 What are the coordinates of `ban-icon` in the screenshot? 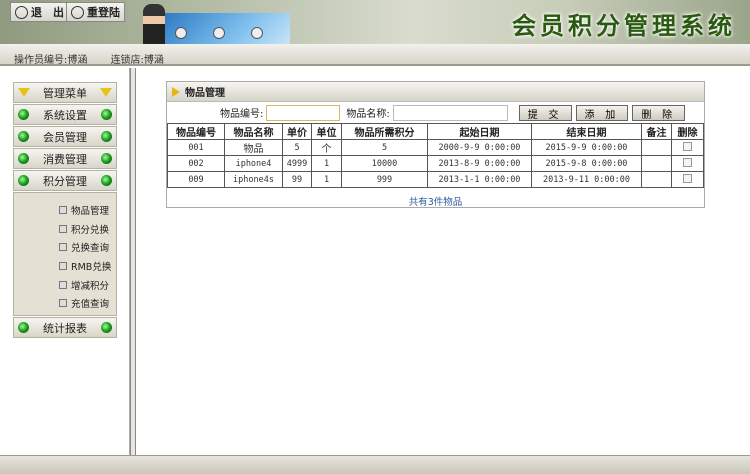 It's located at (21, 12).